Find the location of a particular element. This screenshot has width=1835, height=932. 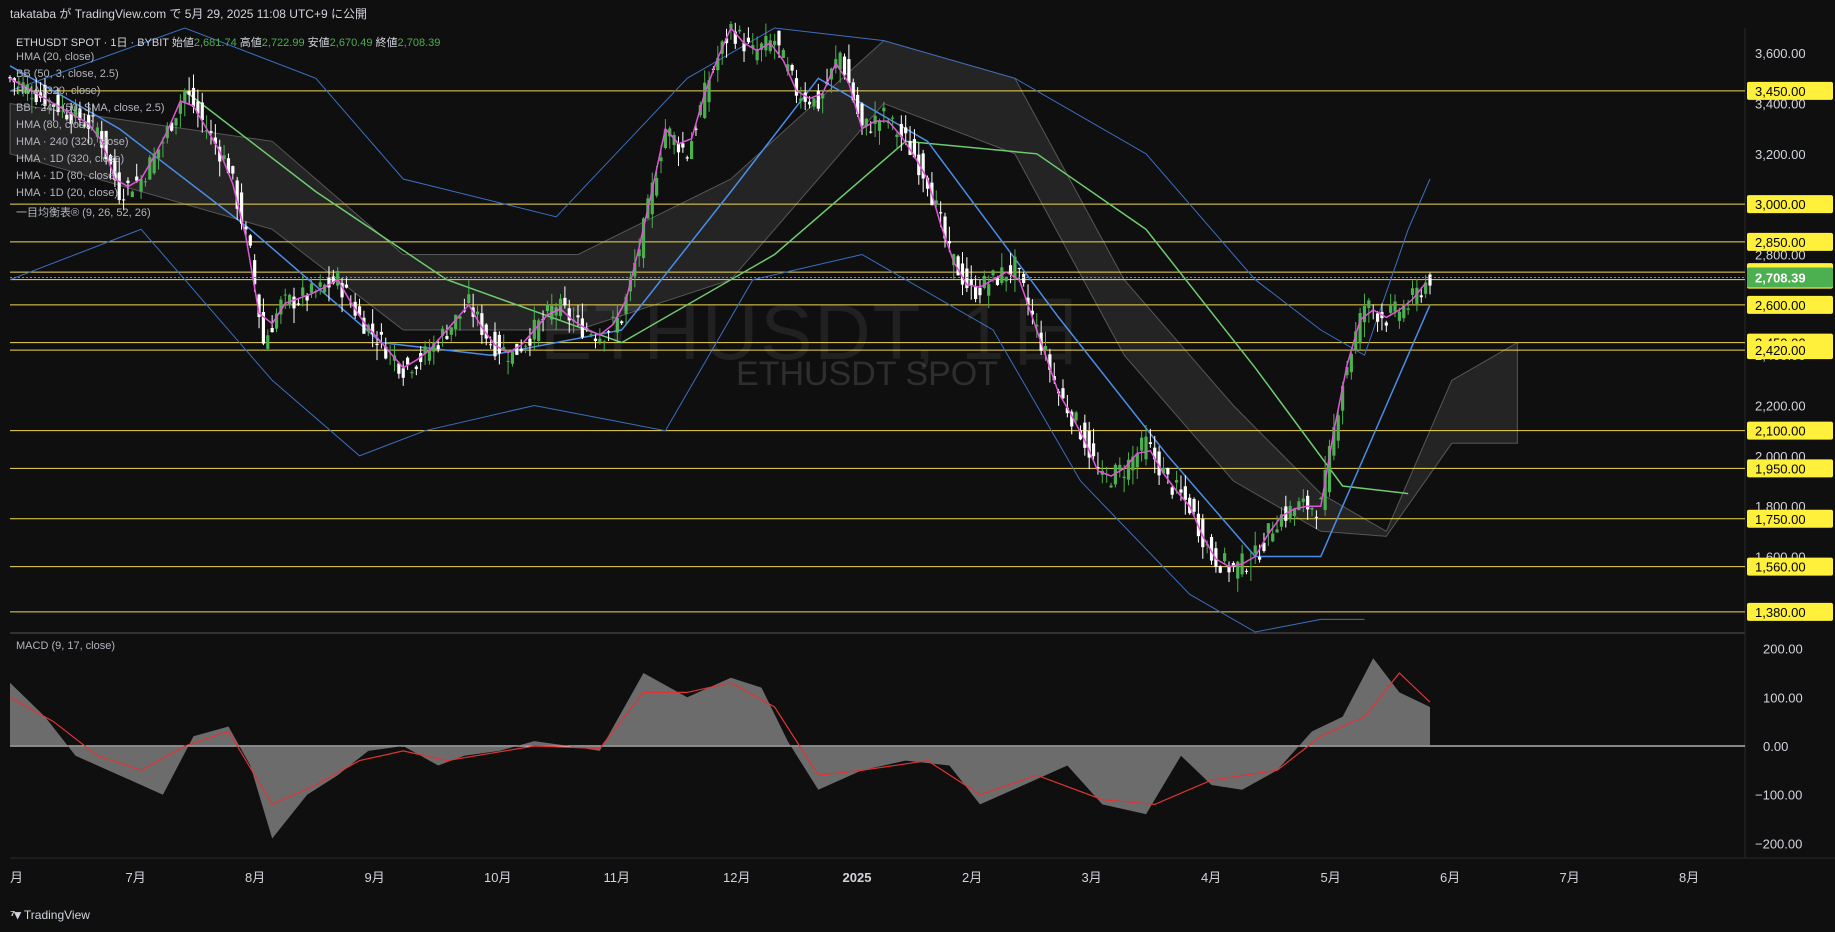

indicator-legend-8: HMA · 1D (20, close) is located at coordinates (67, 193).